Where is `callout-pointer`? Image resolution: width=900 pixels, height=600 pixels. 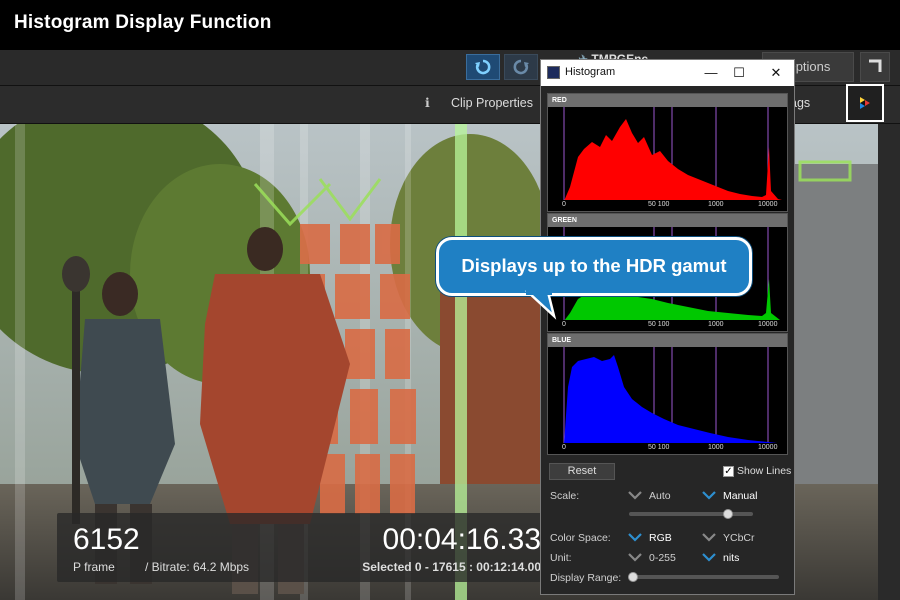 callout-pointer is located at coordinates (540, 305).